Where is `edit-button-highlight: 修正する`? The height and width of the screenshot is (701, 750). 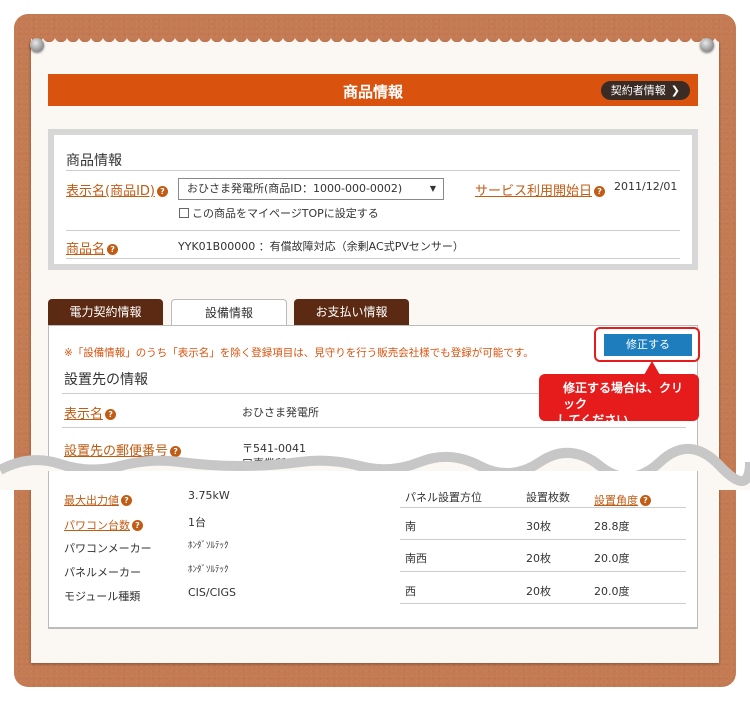 edit-button-highlight: 修正する is located at coordinates (647, 344).